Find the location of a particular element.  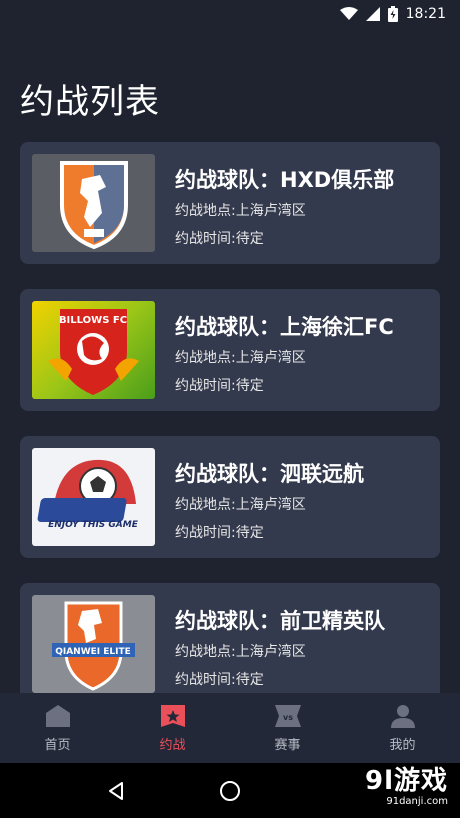

match-card: 约战球队：HXD俱乐部 约战地点:上海卢湾区 约战时间:待定 is located at coordinates (230, 203).